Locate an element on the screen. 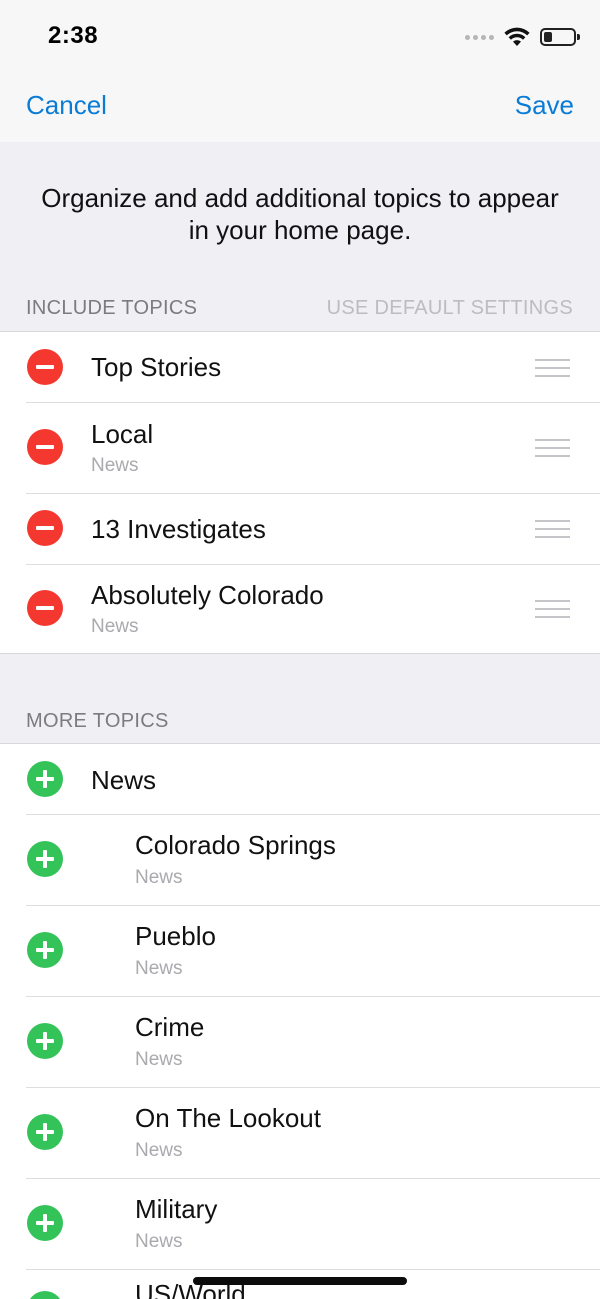 The width and height of the screenshot is (600, 1299). navigation-bar: Cancel Save is located at coordinates (300, 107).